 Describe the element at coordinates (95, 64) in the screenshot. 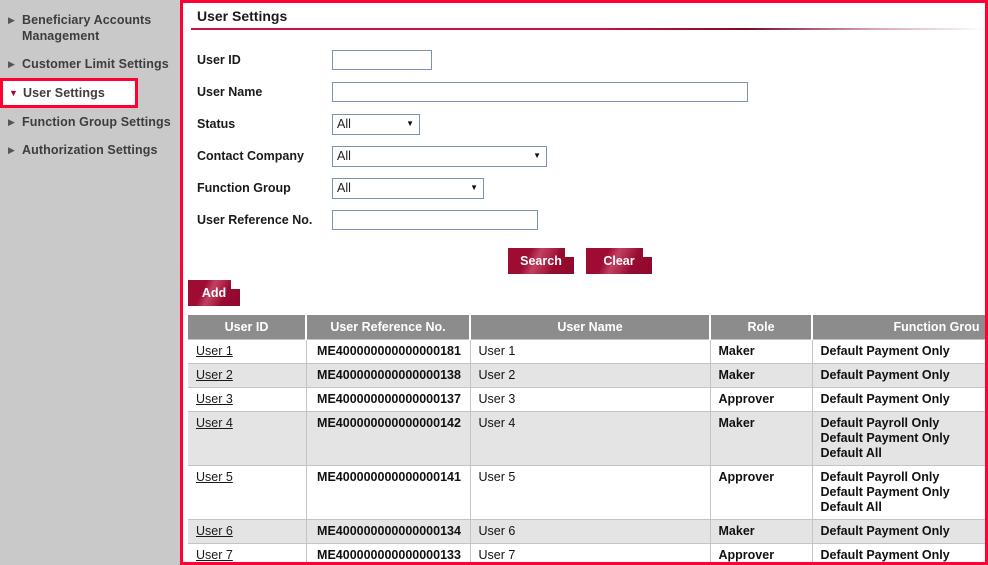

I see `sidebar-item-label: Customer Limit Settings` at that location.